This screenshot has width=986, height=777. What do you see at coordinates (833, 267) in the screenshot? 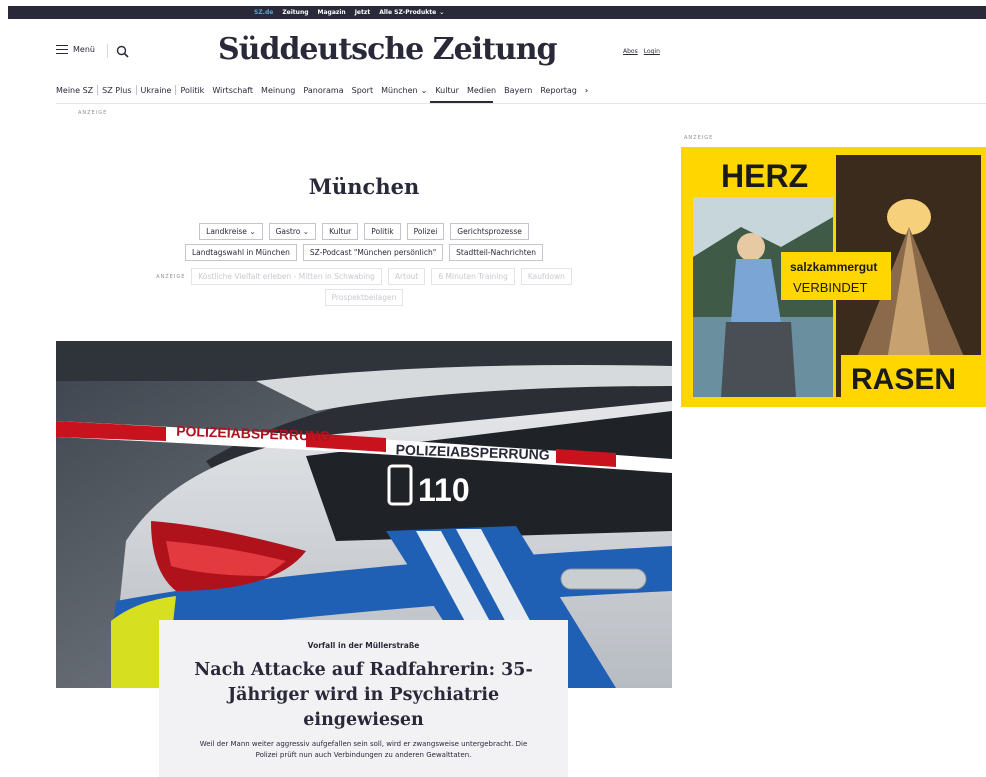
I see `ad-brand: salzkammergut` at bounding box center [833, 267].